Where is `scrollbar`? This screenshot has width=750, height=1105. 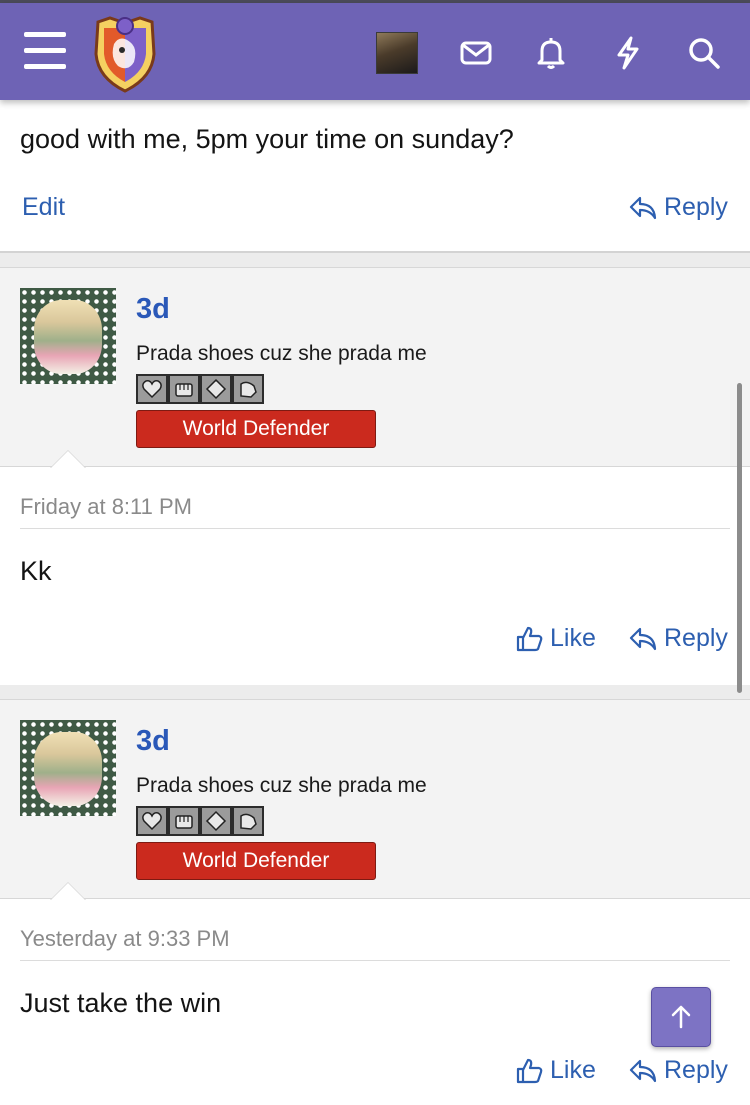 scrollbar is located at coordinates (739, 538).